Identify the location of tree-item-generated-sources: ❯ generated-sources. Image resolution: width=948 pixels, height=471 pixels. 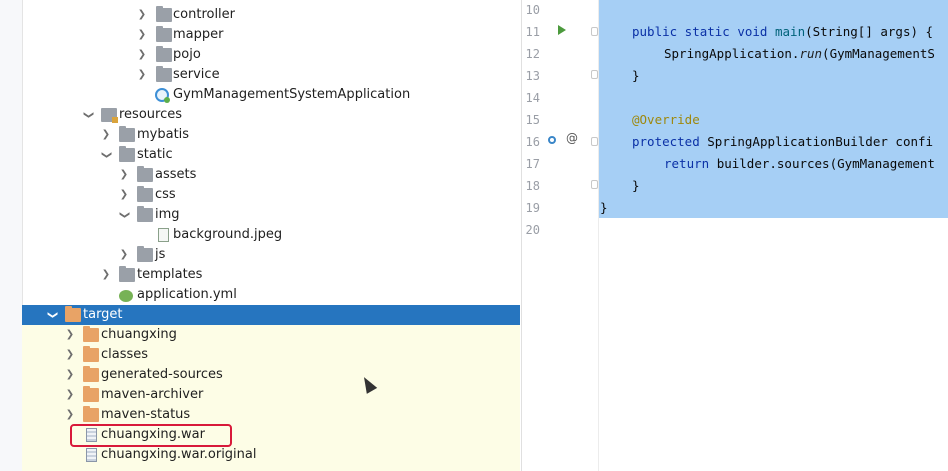
(271, 375).